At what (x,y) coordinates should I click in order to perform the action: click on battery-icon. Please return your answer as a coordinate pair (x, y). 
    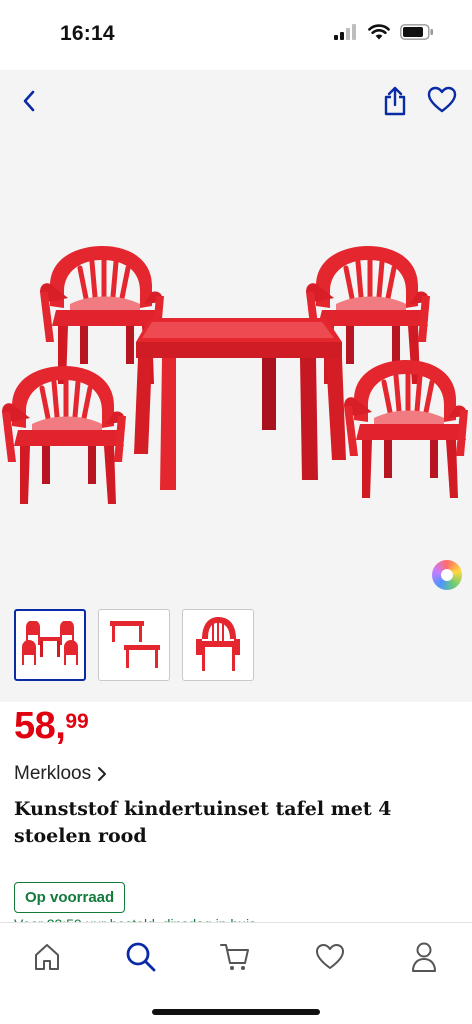
    Looking at the image, I should click on (416, 32).